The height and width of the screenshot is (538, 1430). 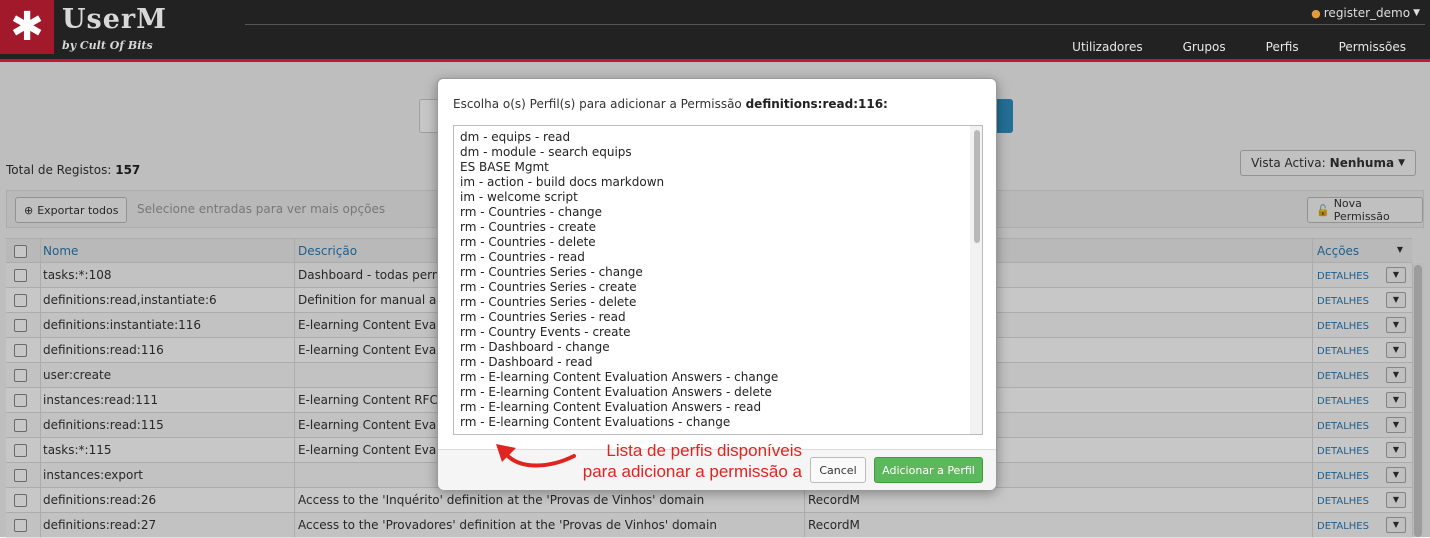 What do you see at coordinates (1282, 47) in the screenshot?
I see `nav-item-perfis: Perfis` at bounding box center [1282, 47].